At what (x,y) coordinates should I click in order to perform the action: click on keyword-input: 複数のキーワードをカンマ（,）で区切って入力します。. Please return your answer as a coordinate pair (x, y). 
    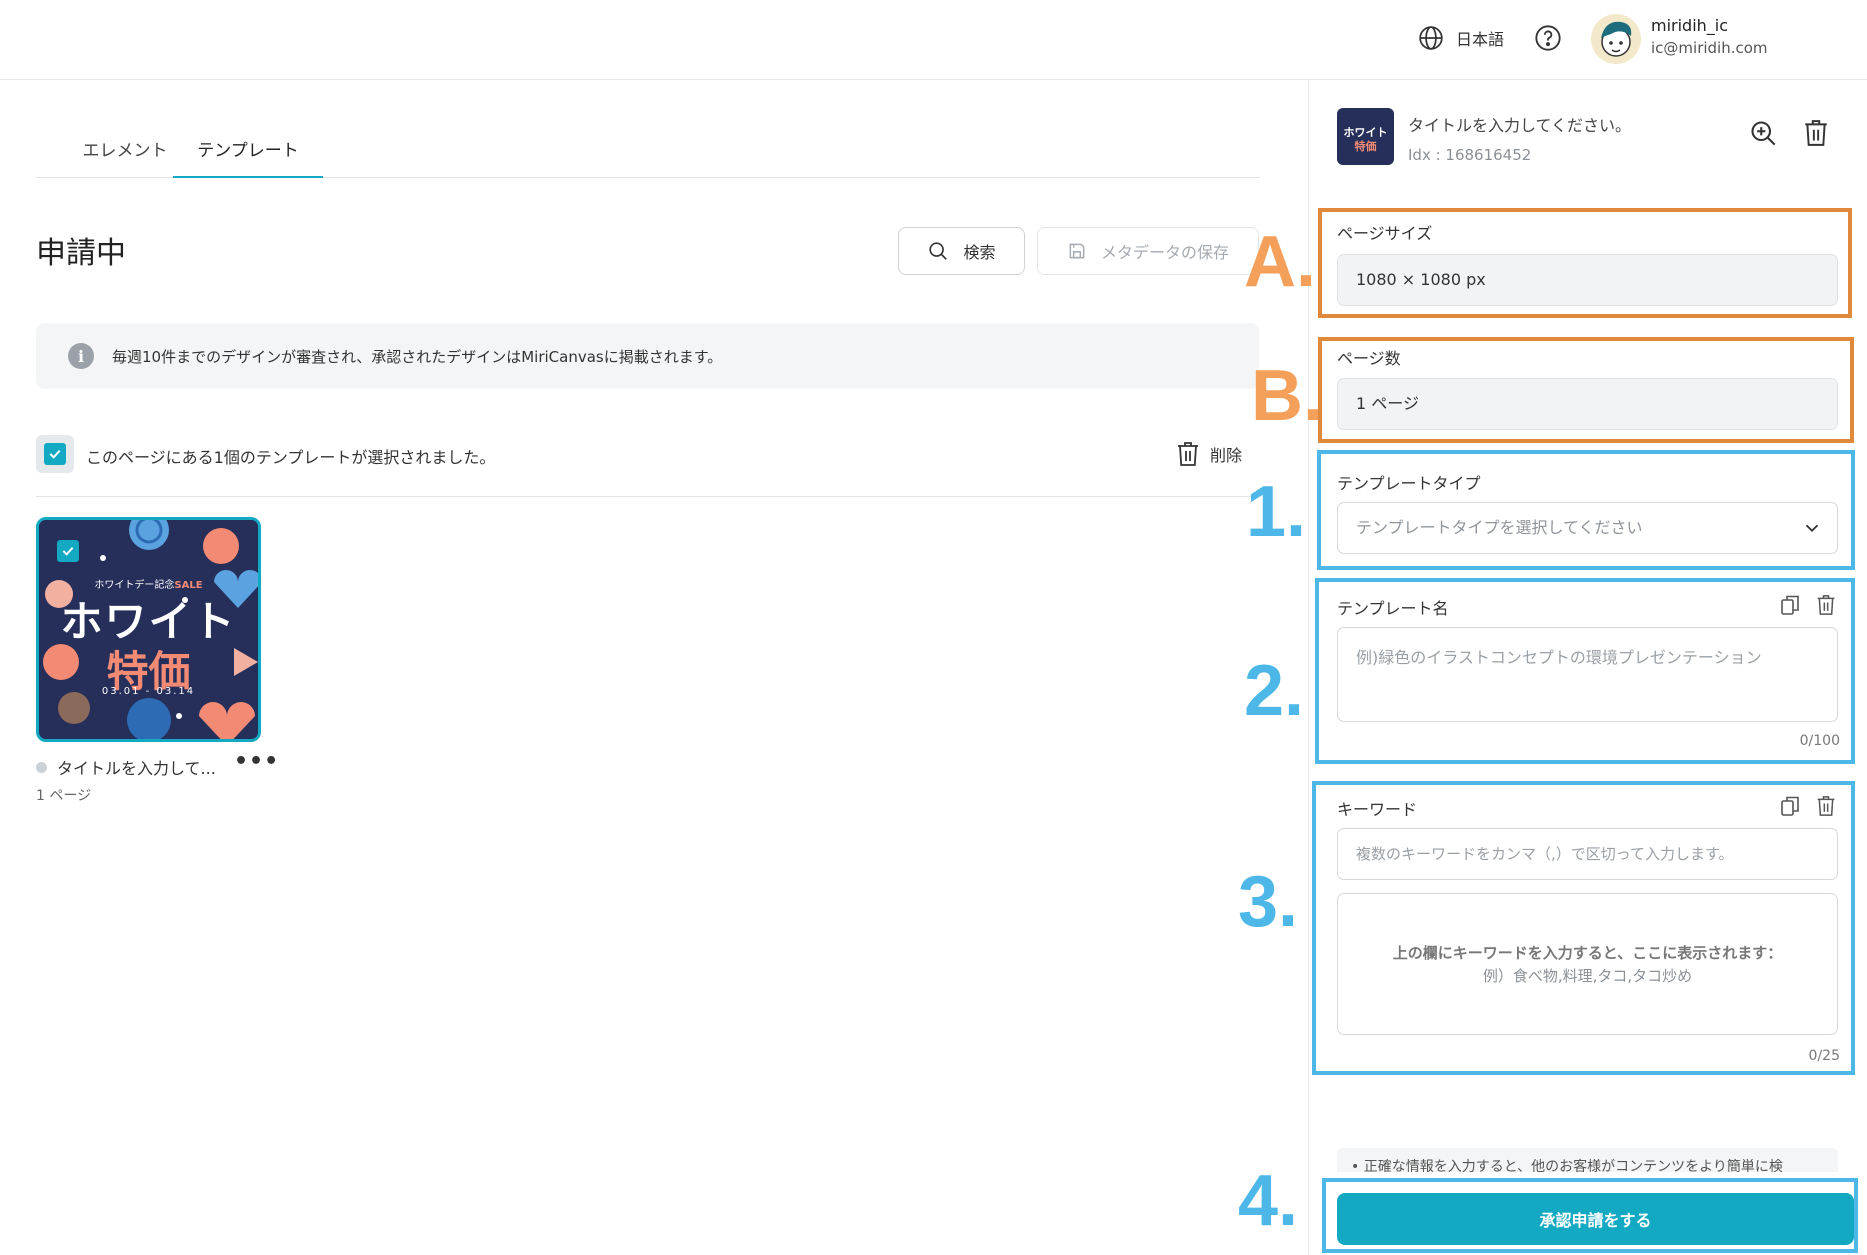
    Looking at the image, I should click on (1587, 854).